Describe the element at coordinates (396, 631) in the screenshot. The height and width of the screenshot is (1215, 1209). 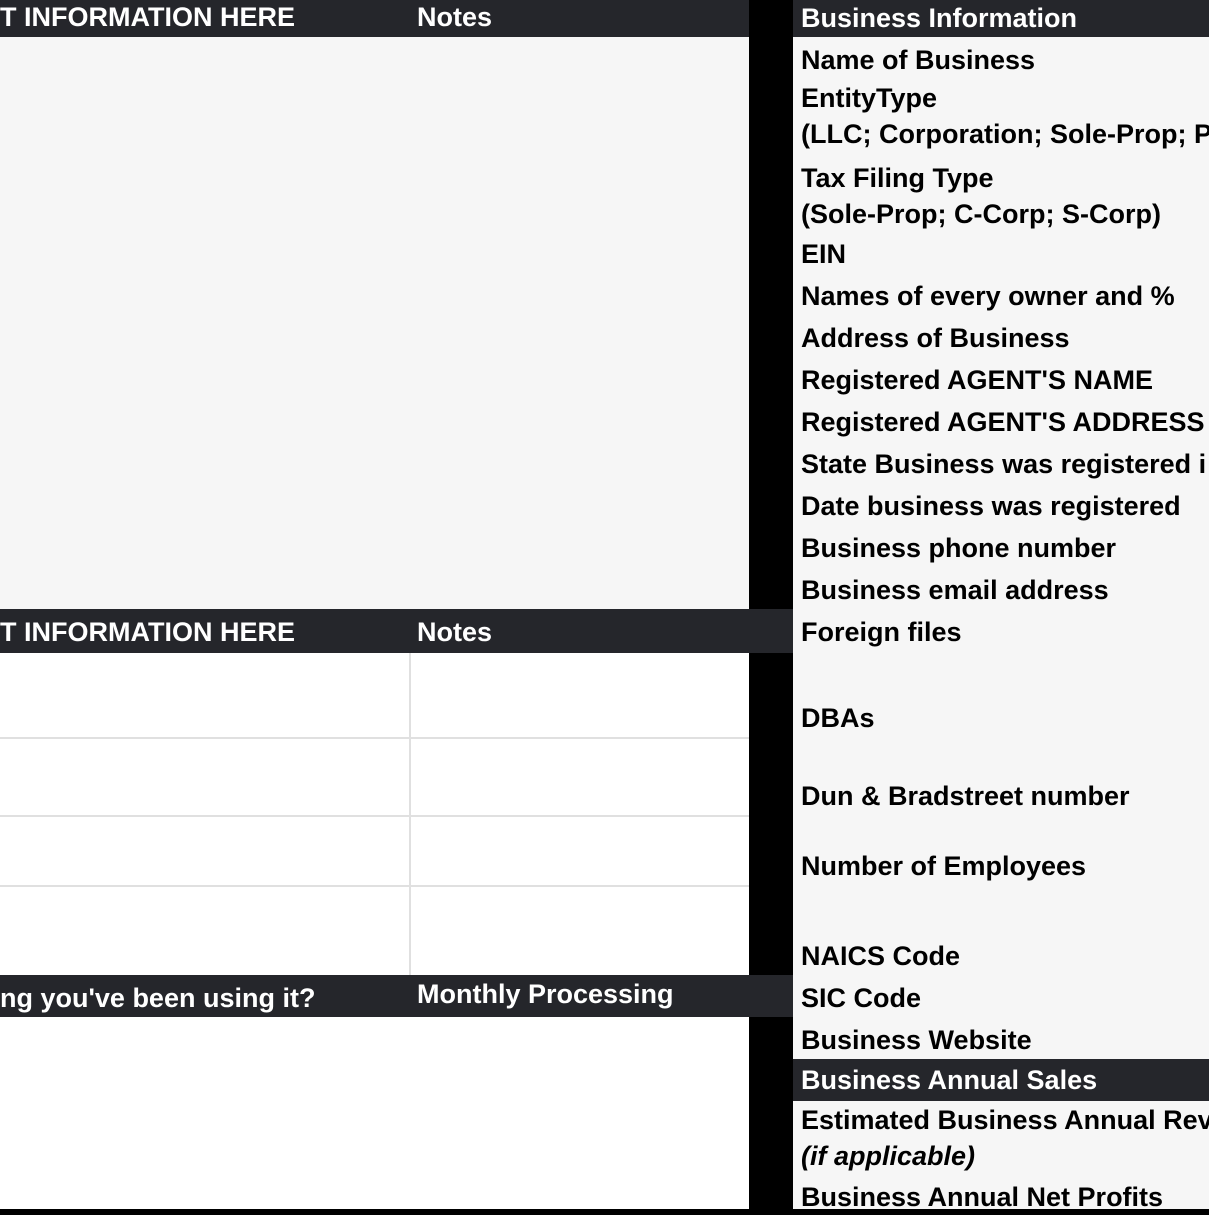
I see `section2-header: T INFORMATION HERE Notes` at that location.